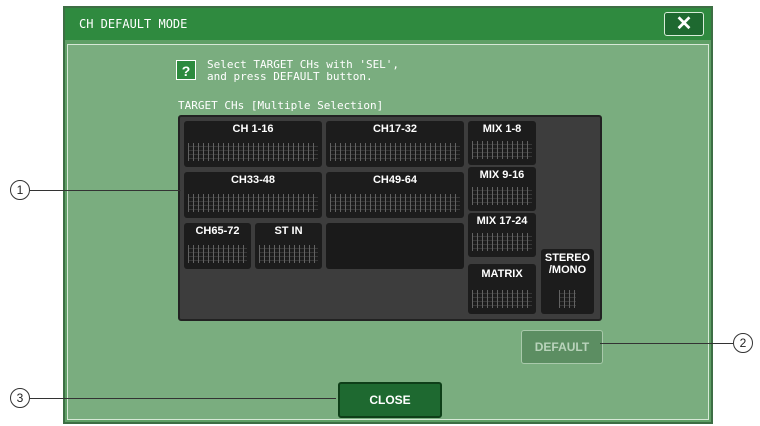 Image resolution: width=760 pixels, height=426 pixels. I want to click on group-stereo-mono: STEREO /MONO, so click(567, 281).